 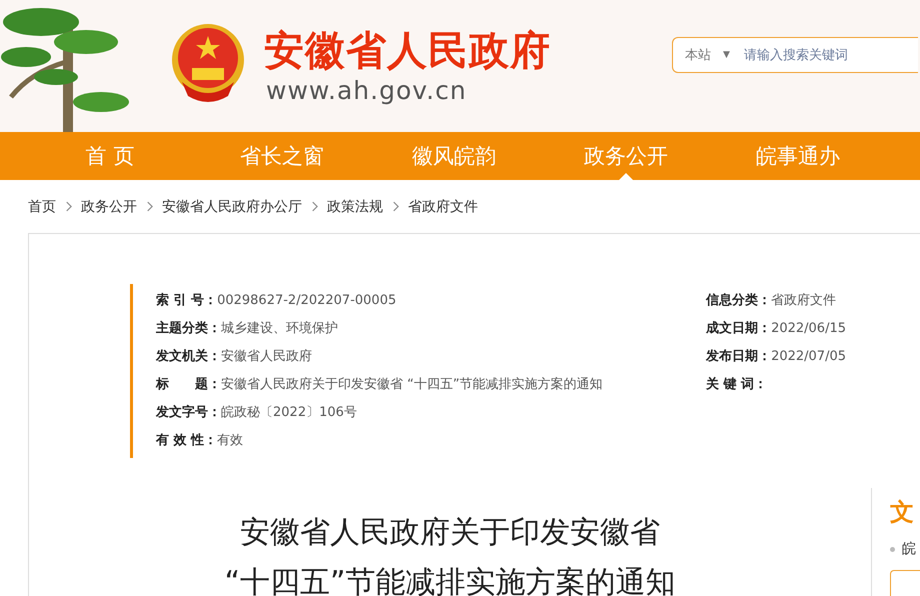 What do you see at coordinates (188, 356) in the screenshot?
I see `field-label: 发文机关：` at bounding box center [188, 356].